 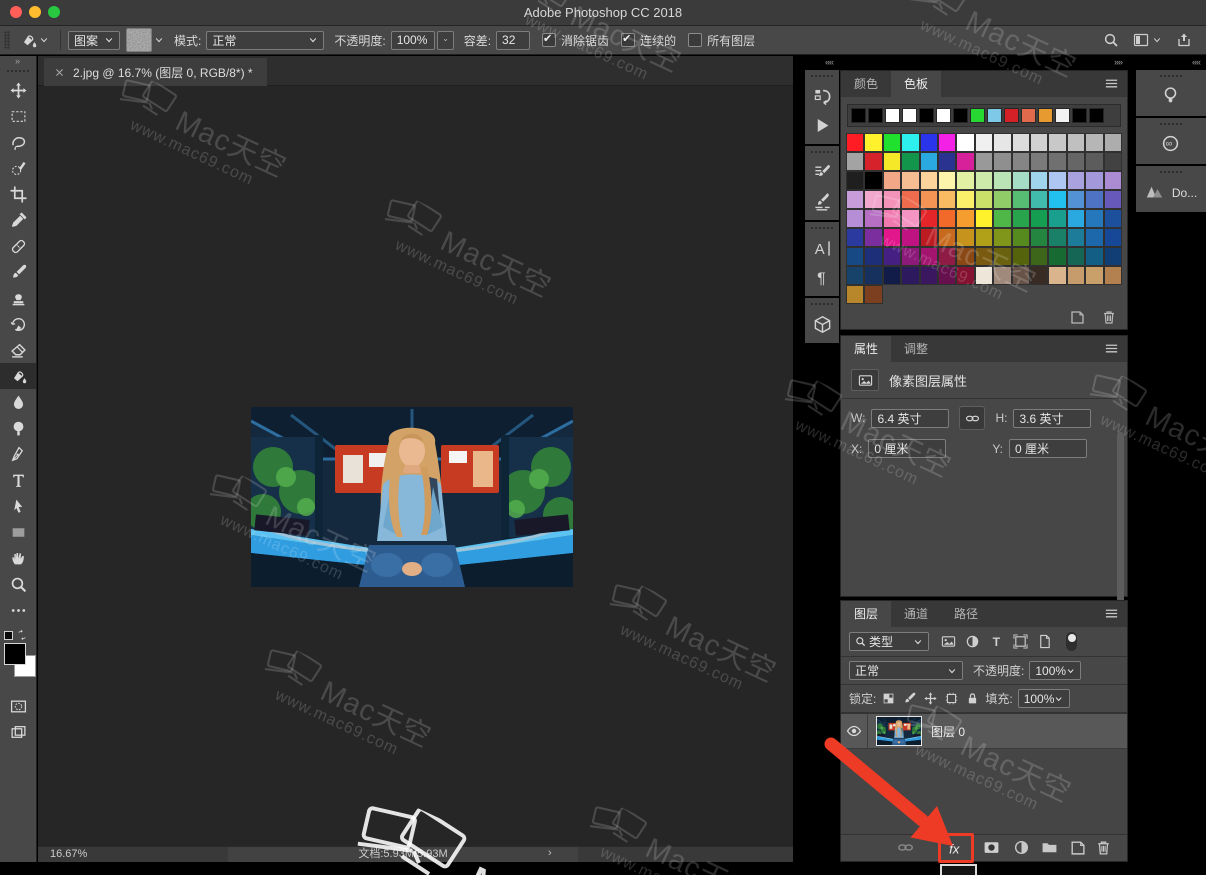 I want to click on swap-colors-icon, so click(x=22, y=635).